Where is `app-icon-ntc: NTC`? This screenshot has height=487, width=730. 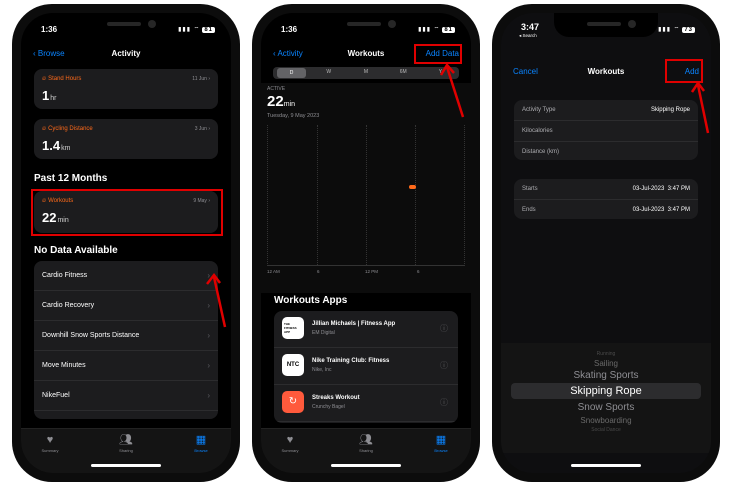
app-icon-ntc: NTC is located at coordinates (293, 365).